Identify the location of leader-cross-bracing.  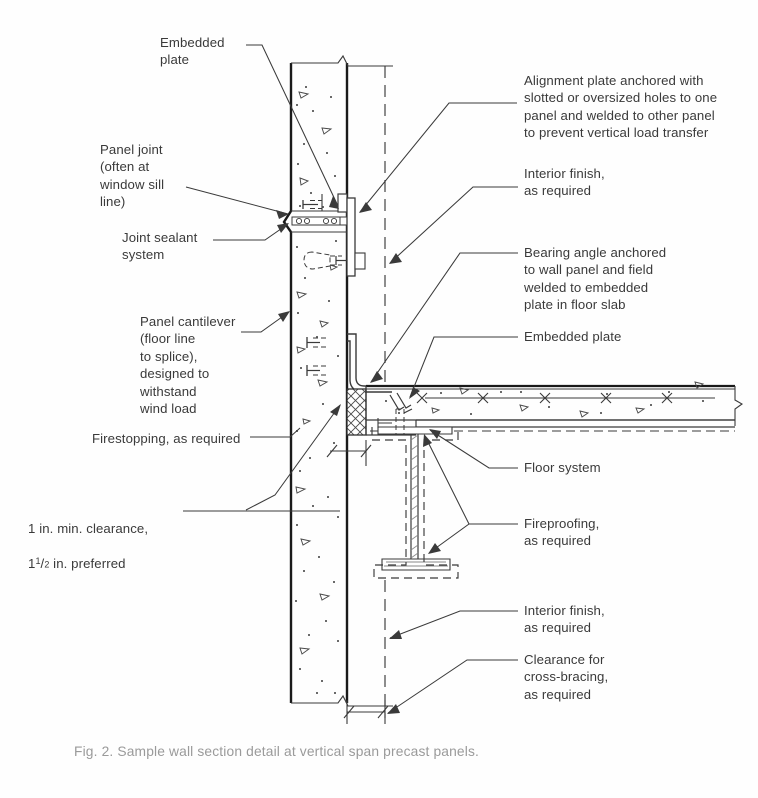
(452, 686).